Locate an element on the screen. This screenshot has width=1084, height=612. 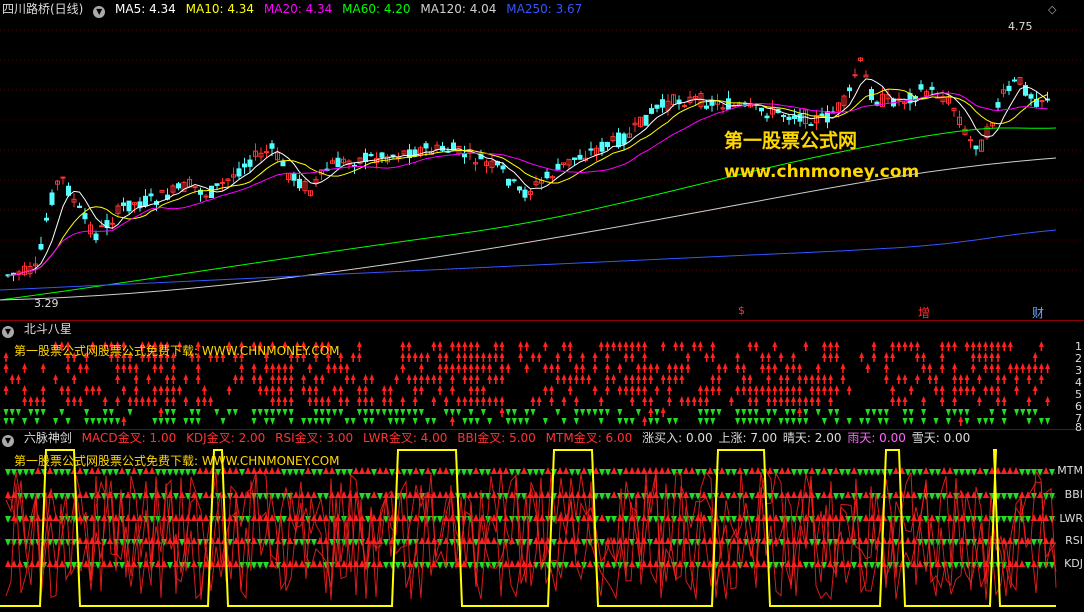
watermark-cn: 第一股票公式网 is located at coordinates (791, 141).